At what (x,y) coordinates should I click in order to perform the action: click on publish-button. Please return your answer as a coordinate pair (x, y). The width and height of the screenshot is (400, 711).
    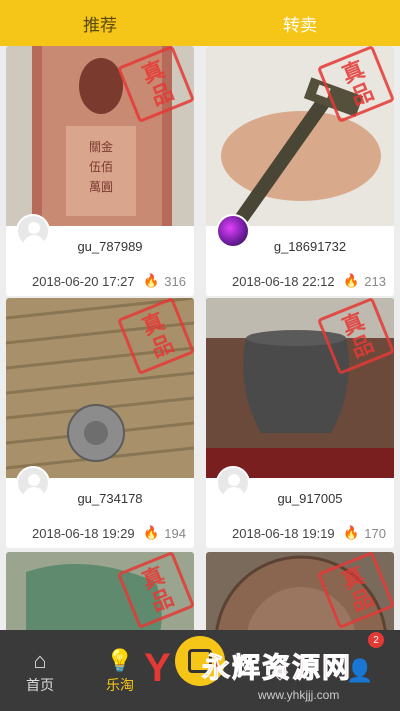
    Looking at the image, I should click on (200, 661).